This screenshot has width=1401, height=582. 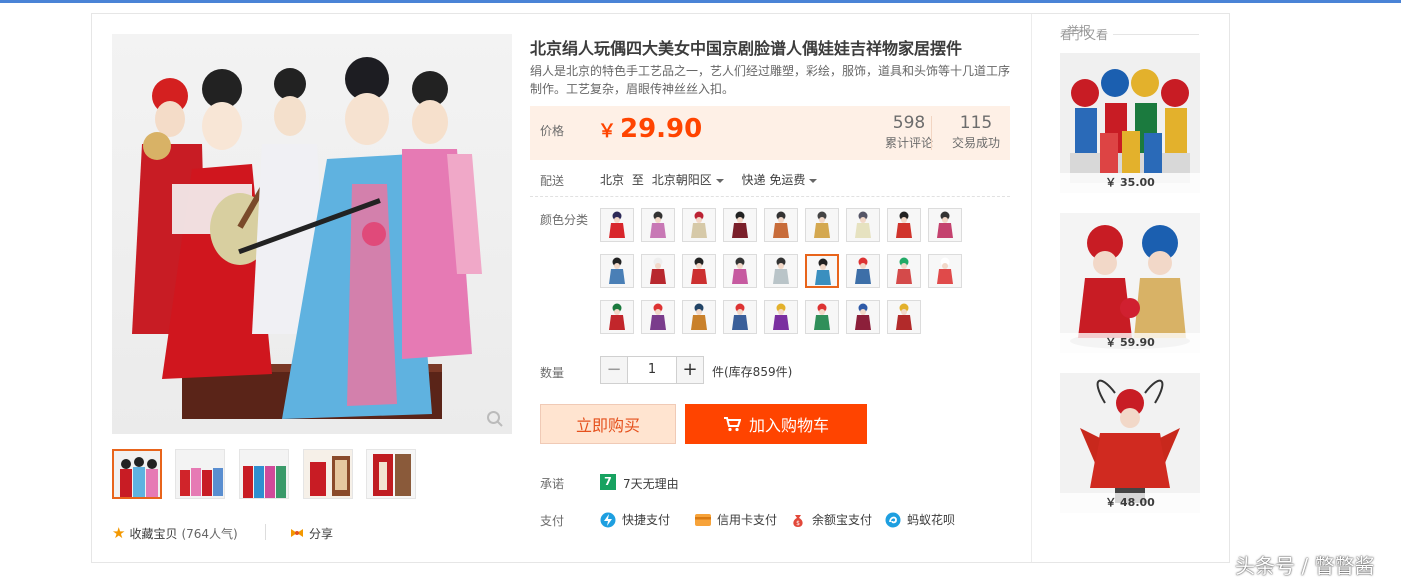 I want to click on ship-destination-select: 北京朝阳区, so click(x=688, y=180).